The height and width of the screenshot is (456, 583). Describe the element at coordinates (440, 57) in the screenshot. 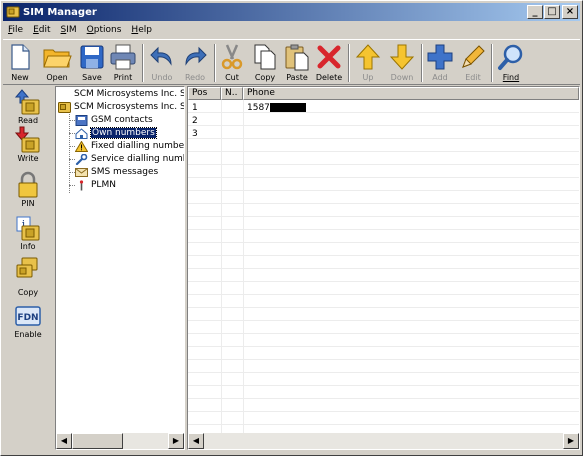

I see `plus-icon` at that location.